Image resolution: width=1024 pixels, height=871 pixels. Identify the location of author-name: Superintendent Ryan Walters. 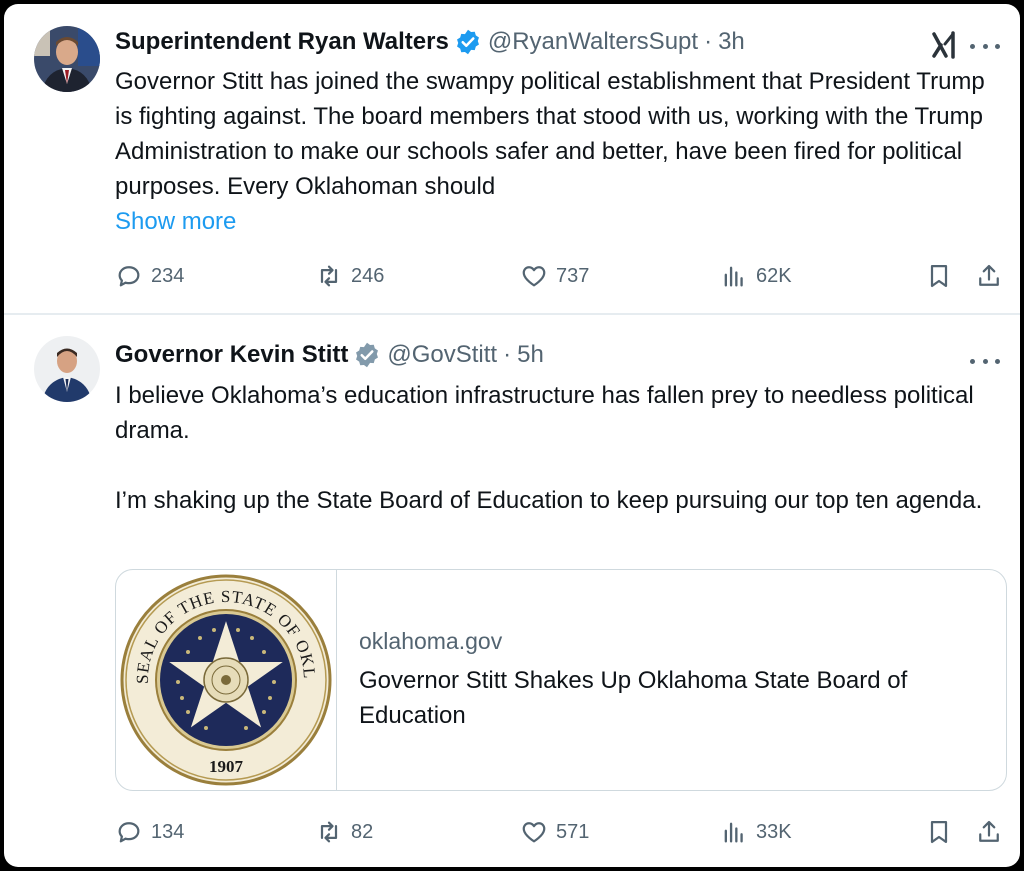
(282, 42).